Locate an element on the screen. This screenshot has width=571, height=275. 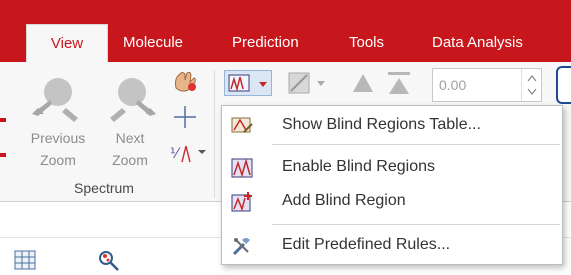
previous-zoom-button: Previous Zoom is located at coordinates (58, 125).